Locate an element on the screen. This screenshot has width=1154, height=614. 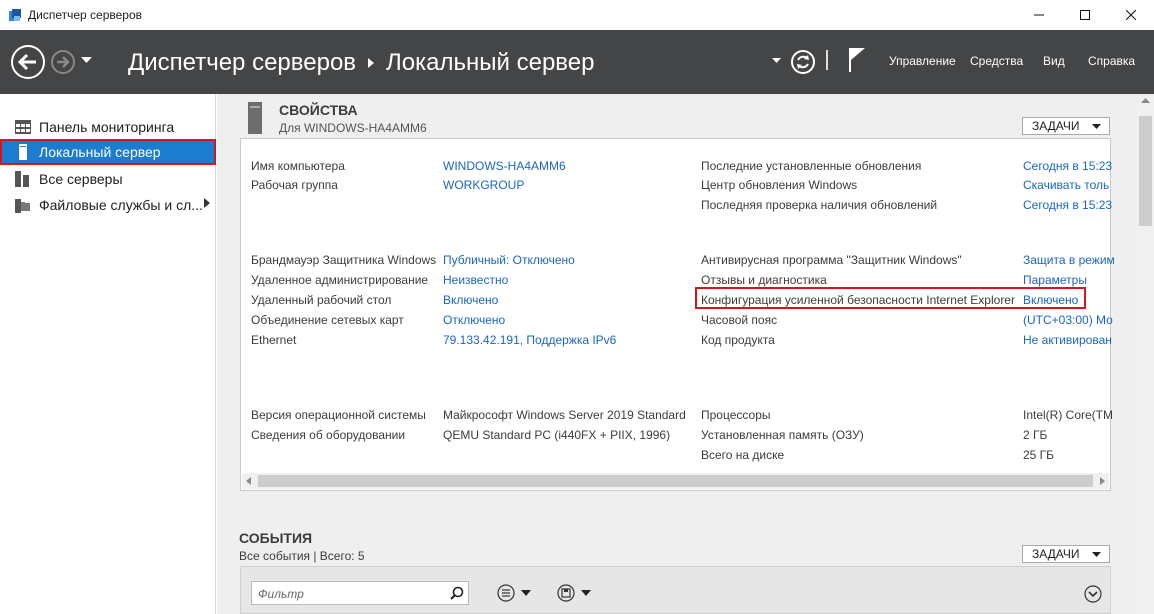
server-manager-app-icon is located at coordinates (15, 15).